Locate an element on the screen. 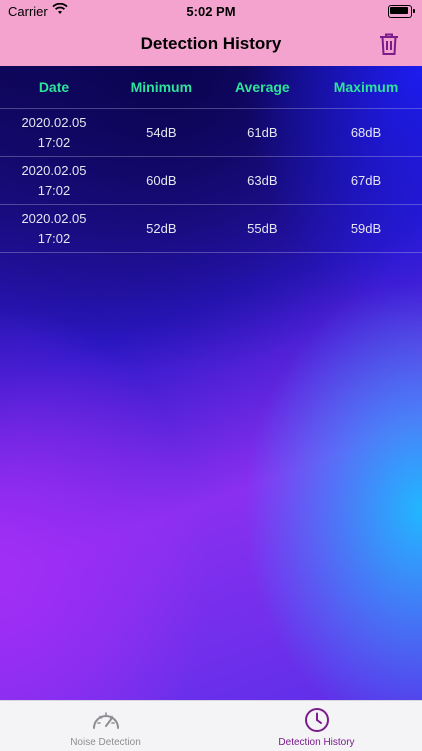  column-header-average: Average is located at coordinates (262, 87).